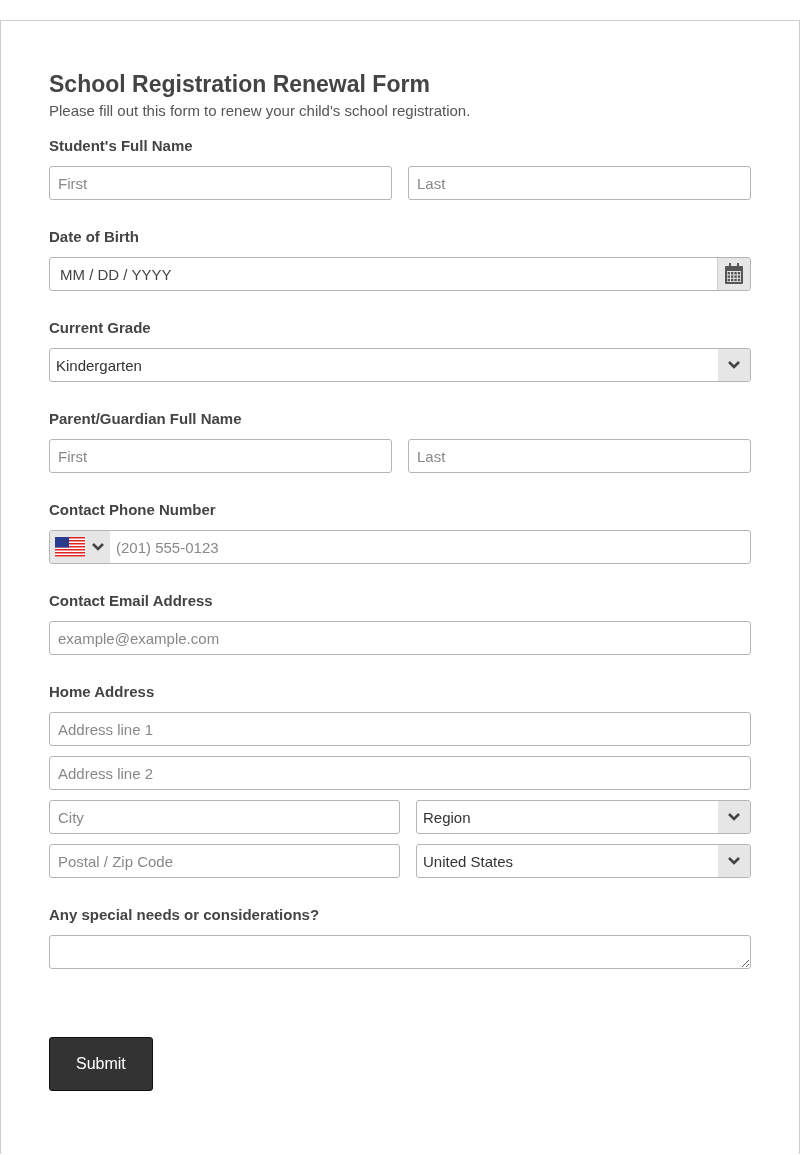 The height and width of the screenshot is (1155, 800). I want to click on submit-button: Submit, so click(101, 1064).